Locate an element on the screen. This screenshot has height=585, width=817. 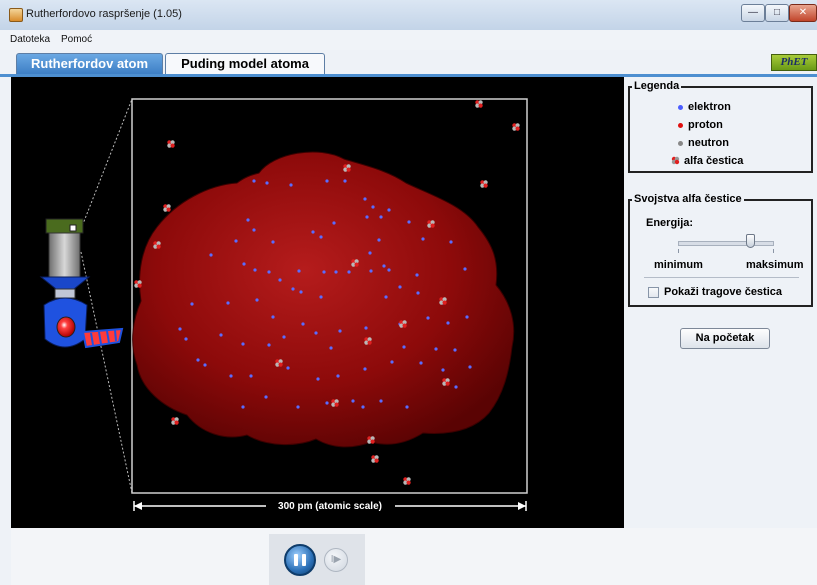
energy-max-label: maksimum is located at coordinates (775, 265).